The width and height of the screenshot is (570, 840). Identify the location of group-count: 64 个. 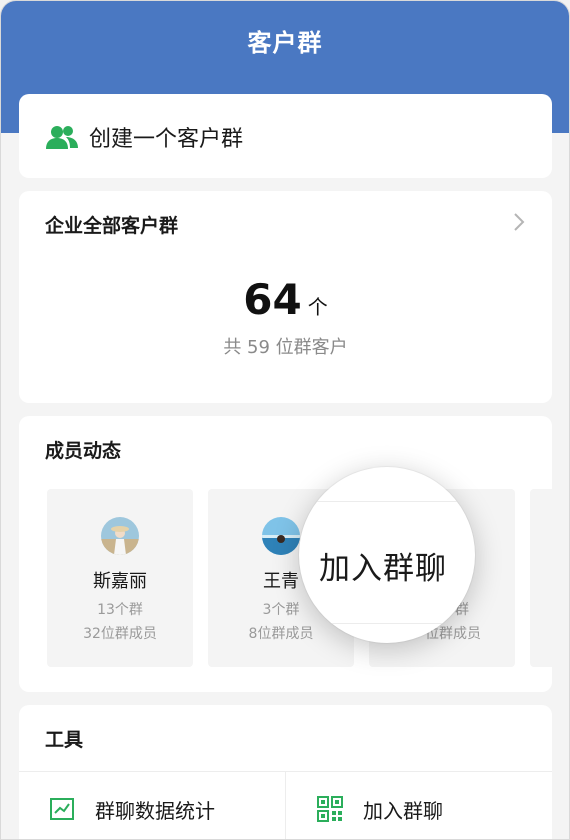
(285, 299).